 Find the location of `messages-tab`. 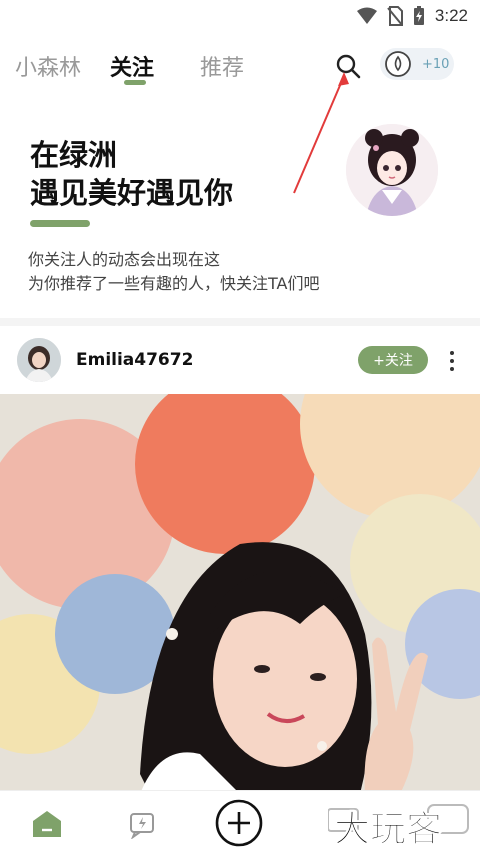

messages-tab is located at coordinates (143, 824).